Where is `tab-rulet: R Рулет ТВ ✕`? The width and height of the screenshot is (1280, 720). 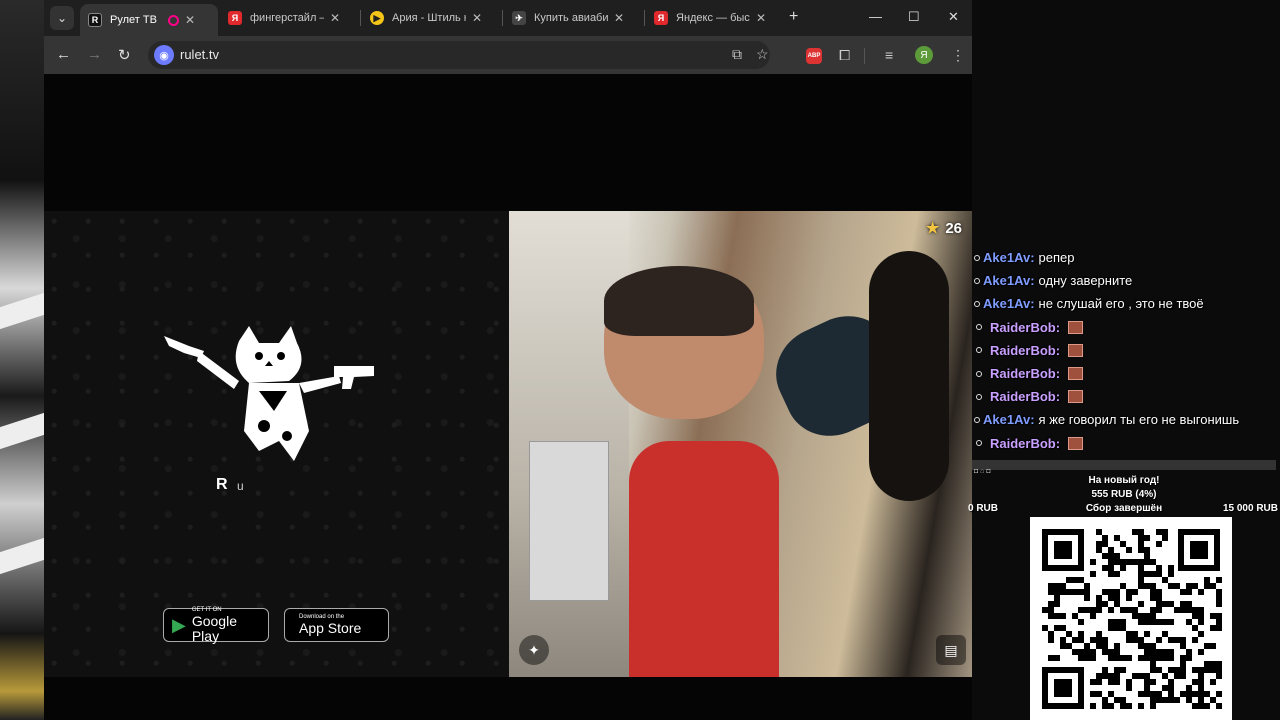 tab-rulet: R Рулет ТВ ✕ is located at coordinates (149, 20).